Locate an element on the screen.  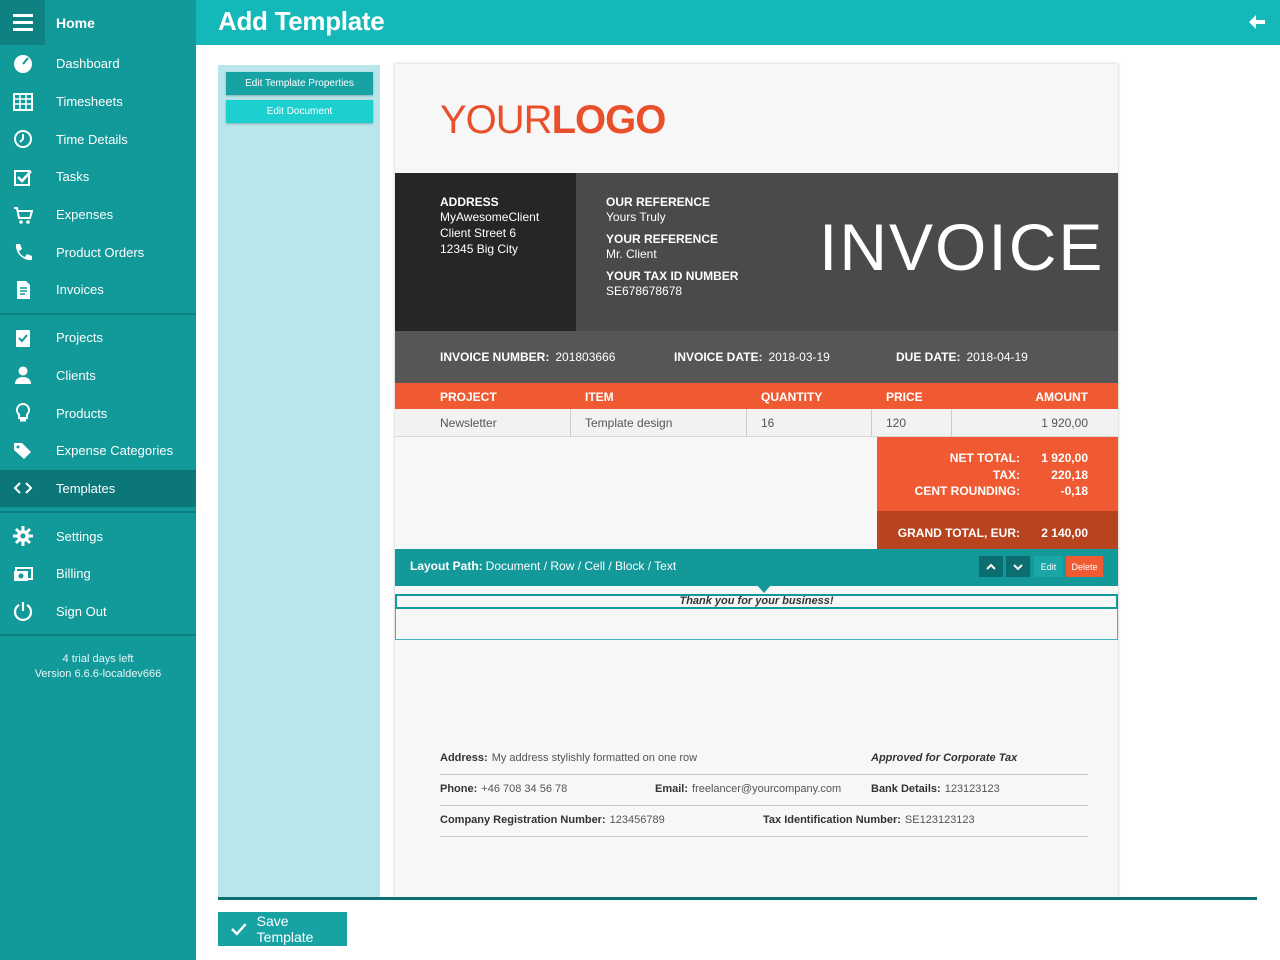
sidebar-item-timesheets: Timesheets is located at coordinates (98, 102).